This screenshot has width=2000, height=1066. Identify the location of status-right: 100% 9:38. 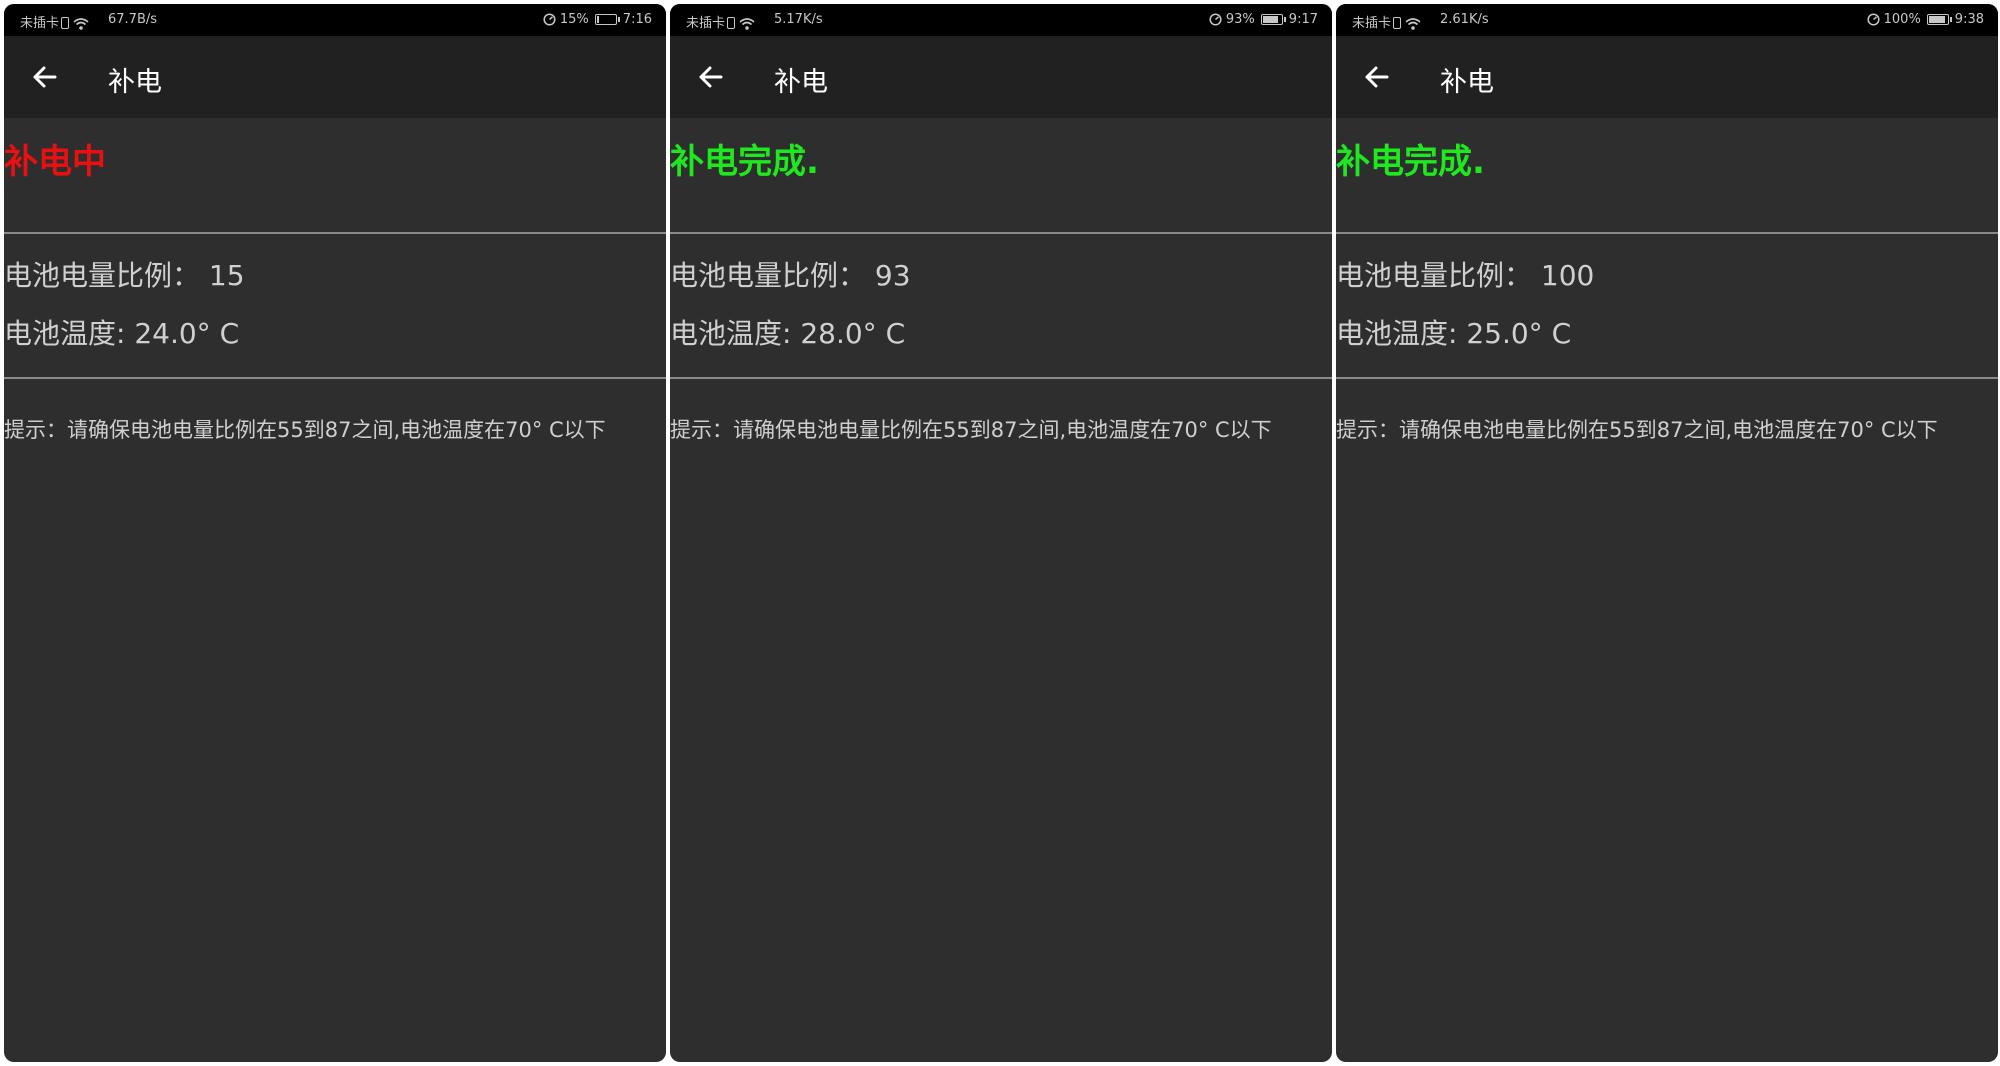
(1925, 19).